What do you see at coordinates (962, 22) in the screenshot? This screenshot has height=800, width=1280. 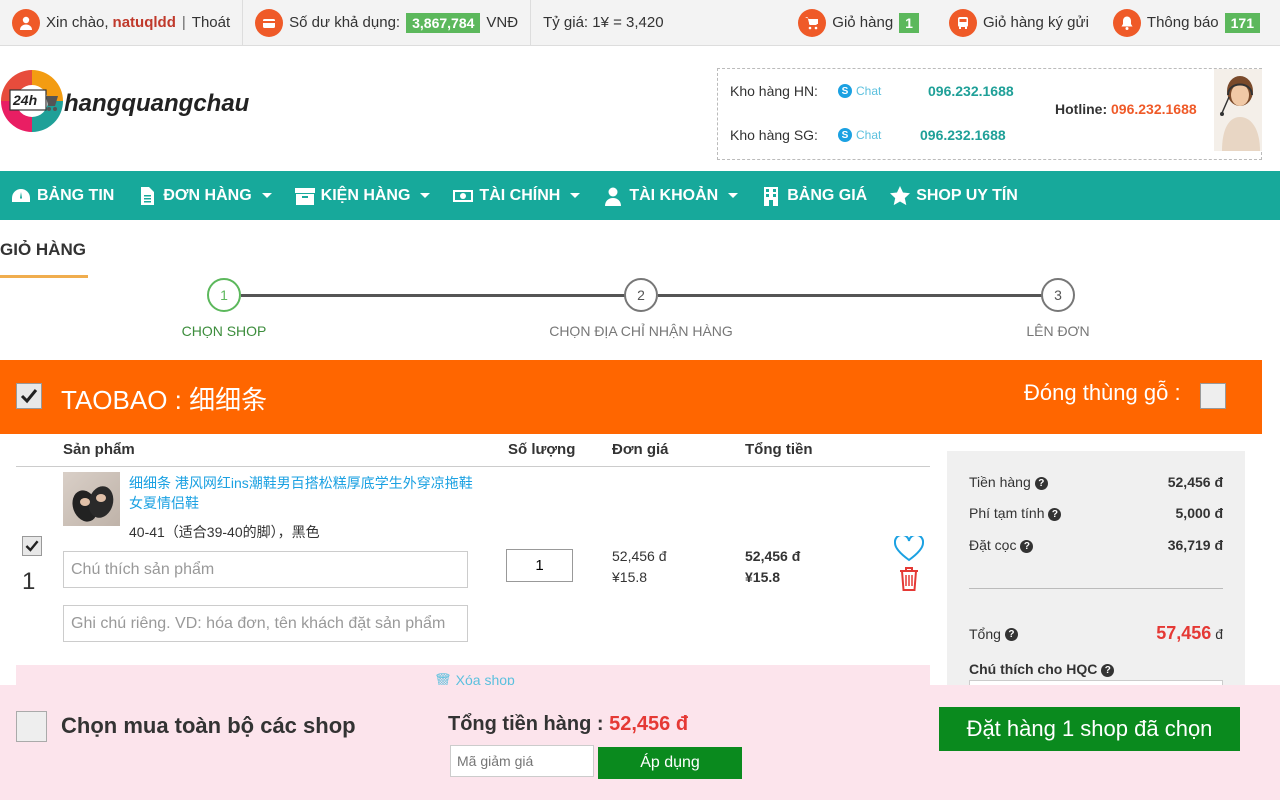 I see `bus-icon` at bounding box center [962, 22].